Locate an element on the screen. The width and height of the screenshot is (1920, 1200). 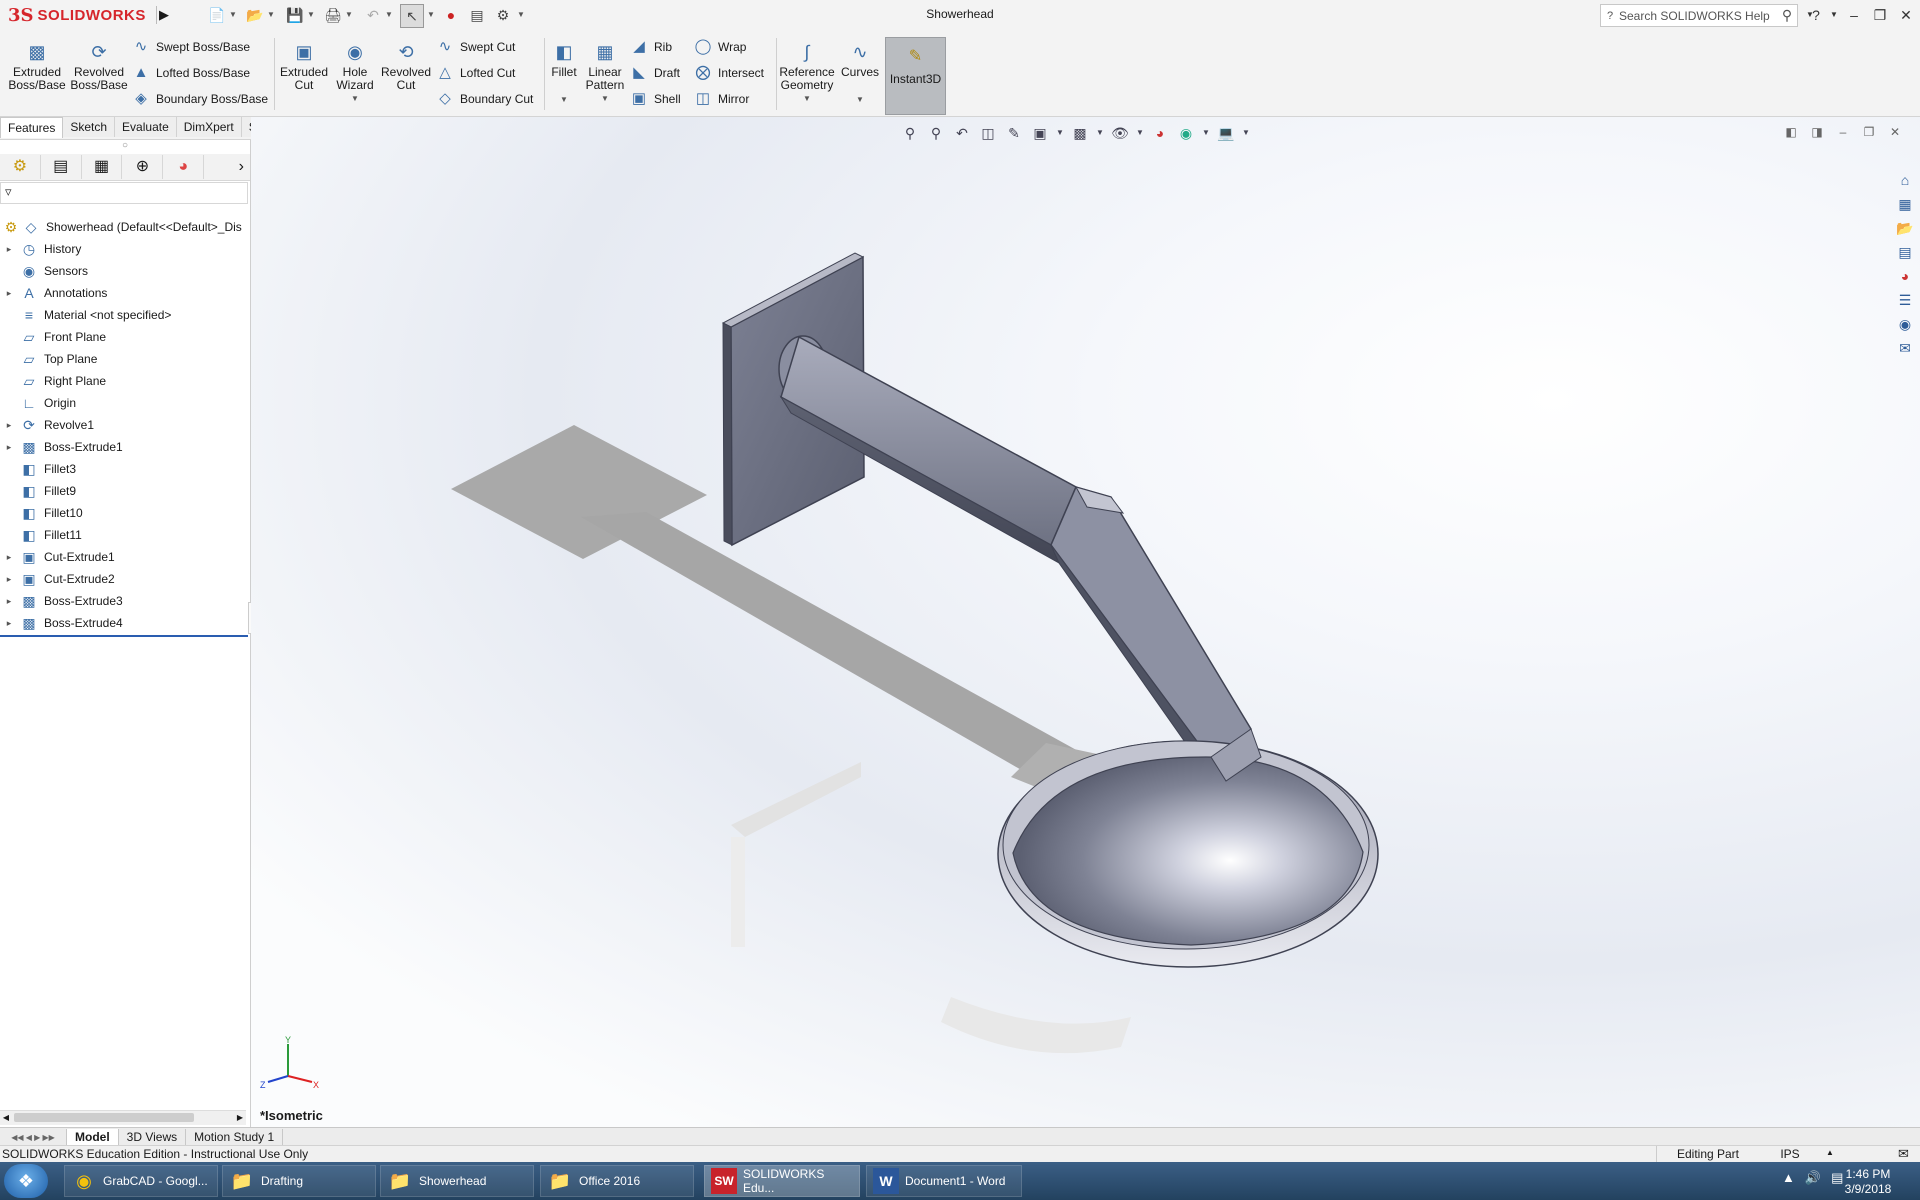
tree-horizontal-scrollbar: ◀ ▶ is located at coordinates (123, 1117).